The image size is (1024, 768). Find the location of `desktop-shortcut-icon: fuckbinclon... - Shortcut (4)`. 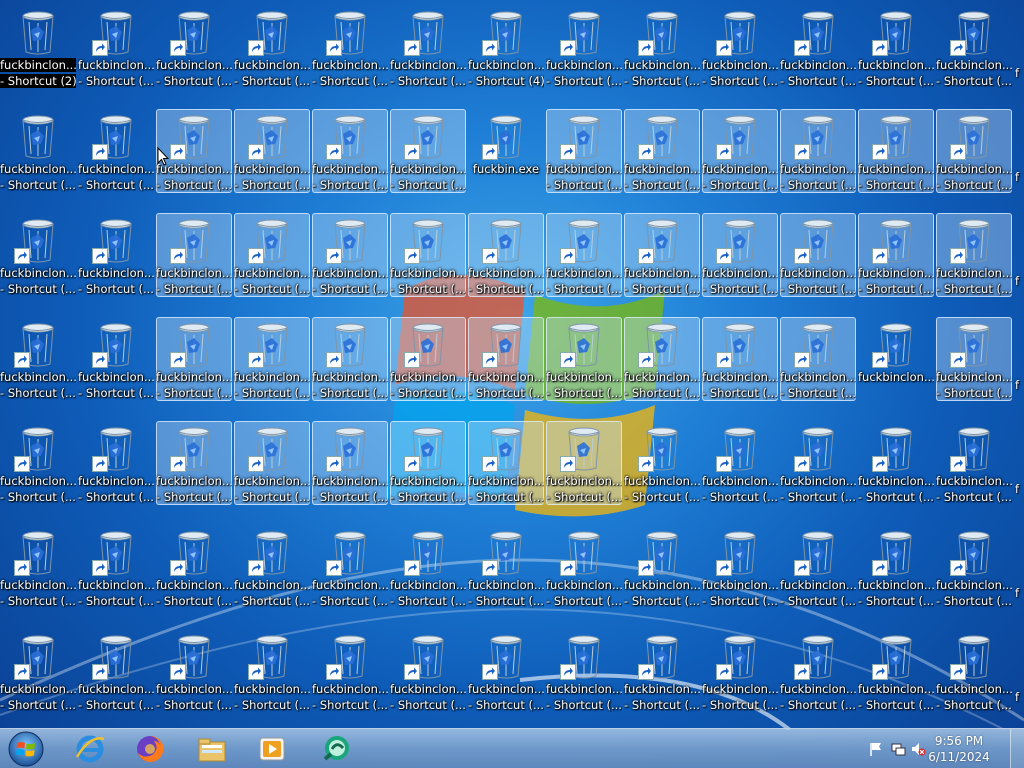

desktop-shortcut-icon: fuckbinclon... - Shortcut (4) is located at coordinates (506, 47).